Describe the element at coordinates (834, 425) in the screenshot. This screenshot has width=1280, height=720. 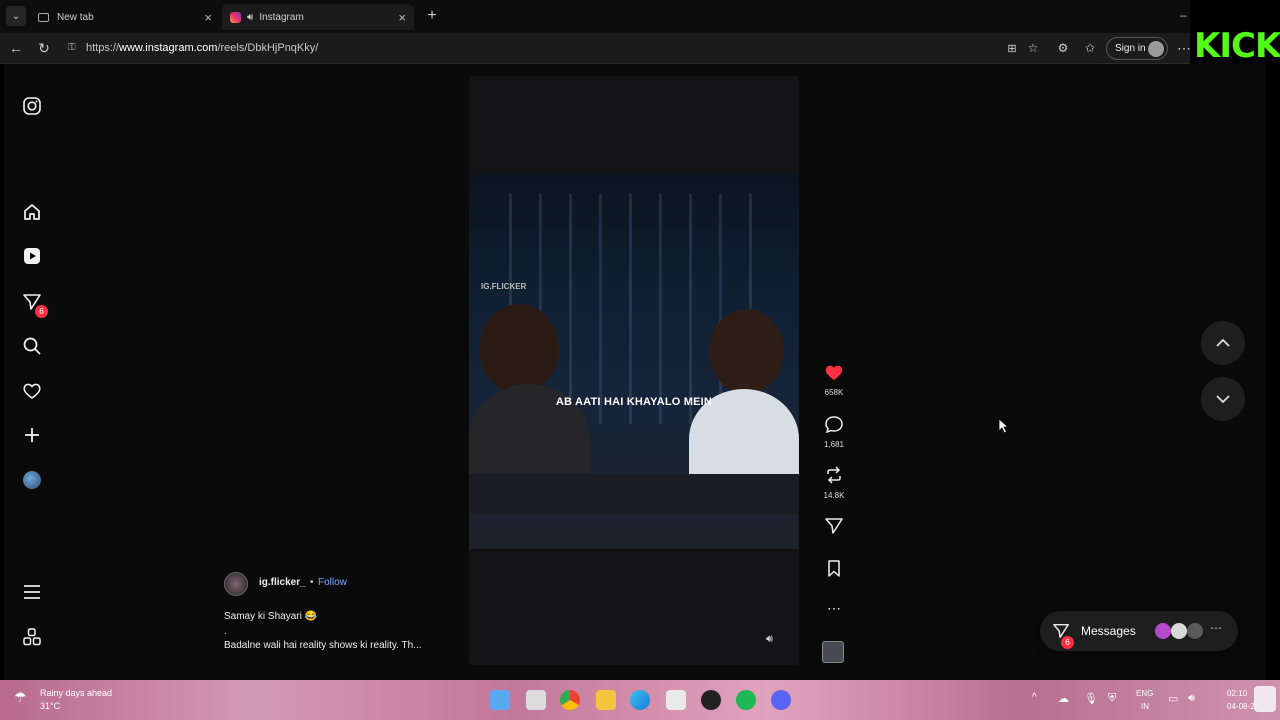
I see `comment-icon` at that location.